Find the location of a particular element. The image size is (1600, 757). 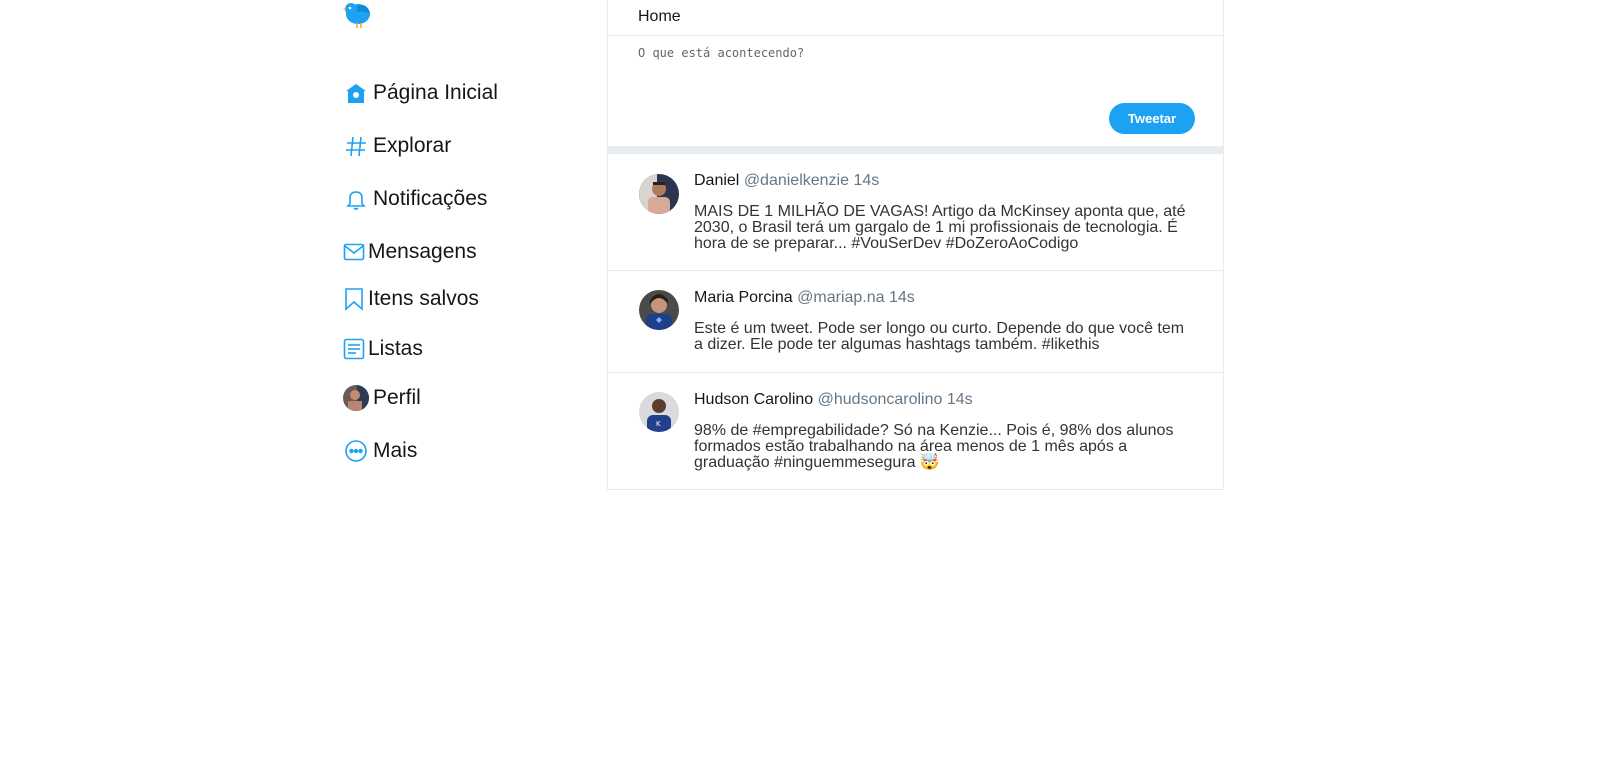

sidebar-item-messages: Mensagens is located at coordinates (410, 252).